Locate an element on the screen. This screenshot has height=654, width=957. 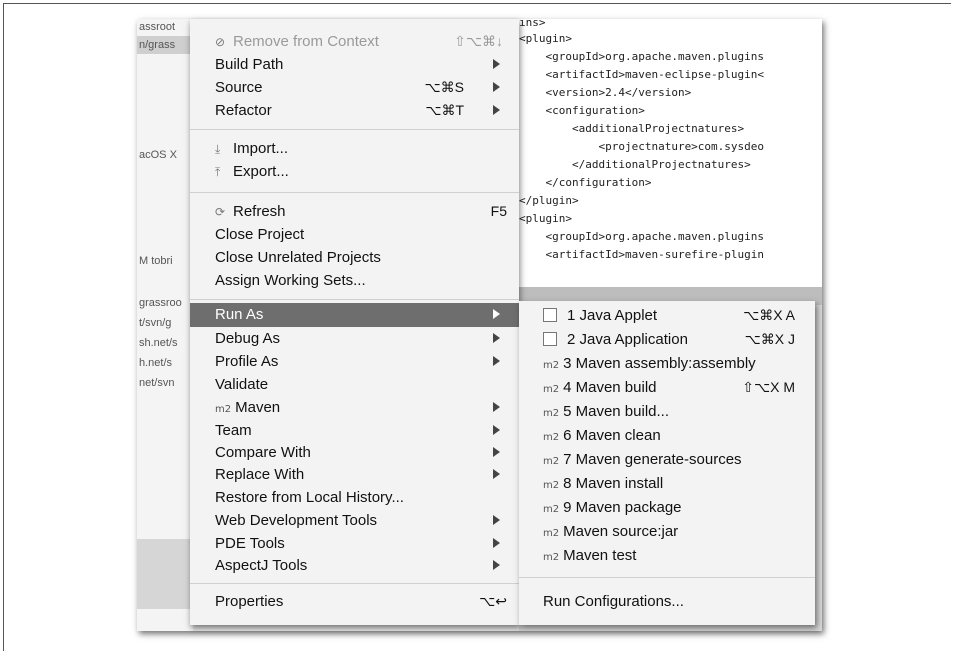
menu-item-compare-with: Compare With is located at coordinates (354, 453).